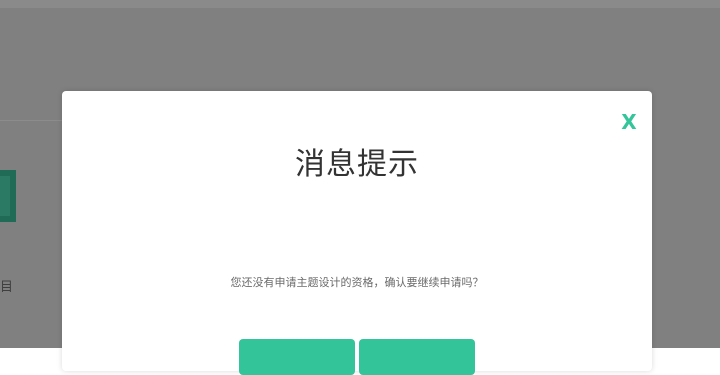 The image size is (720, 375). What do you see at coordinates (31, 120) in the screenshot?
I see `background-divider` at bounding box center [31, 120].